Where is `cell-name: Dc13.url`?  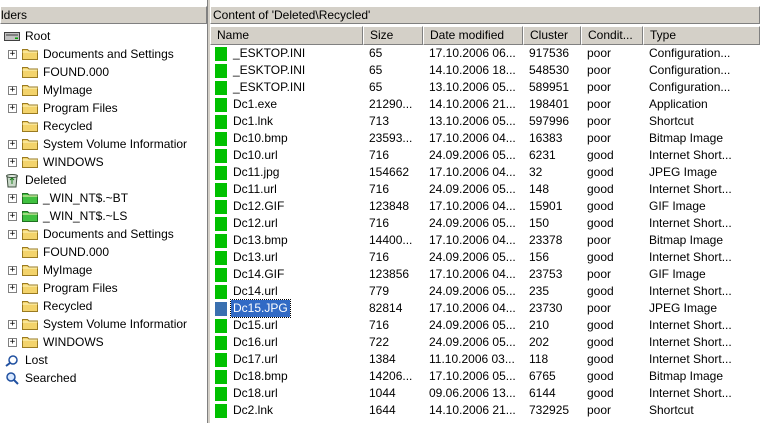
cell-name: Dc13.url is located at coordinates (255, 257).